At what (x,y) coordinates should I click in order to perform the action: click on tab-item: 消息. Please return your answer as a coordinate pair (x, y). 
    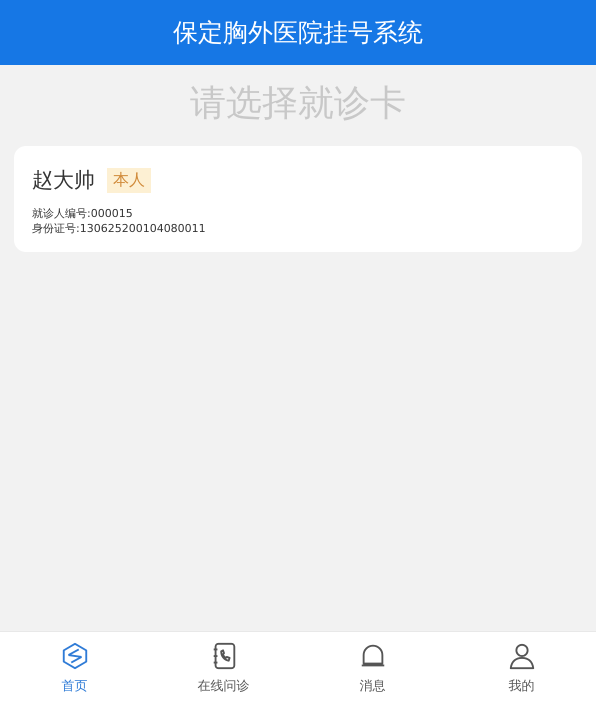
    Looking at the image, I should click on (372, 667).